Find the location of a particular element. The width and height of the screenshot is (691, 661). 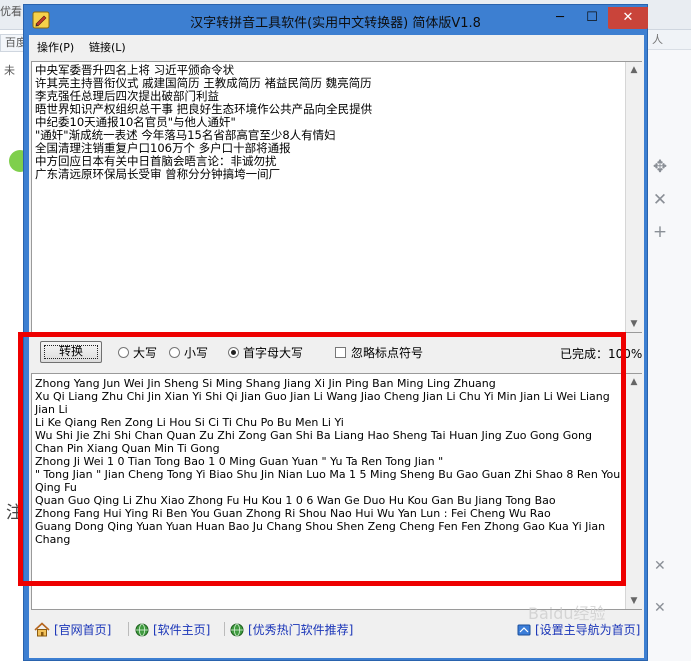

focus-rect is located at coordinates (71, 352).